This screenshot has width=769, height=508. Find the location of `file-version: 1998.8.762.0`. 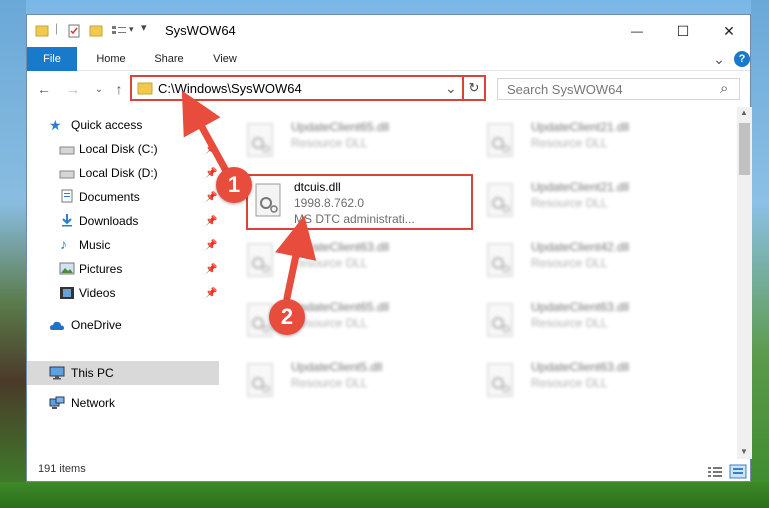

file-version: 1998.8.762.0 is located at coordinates (329, 203).